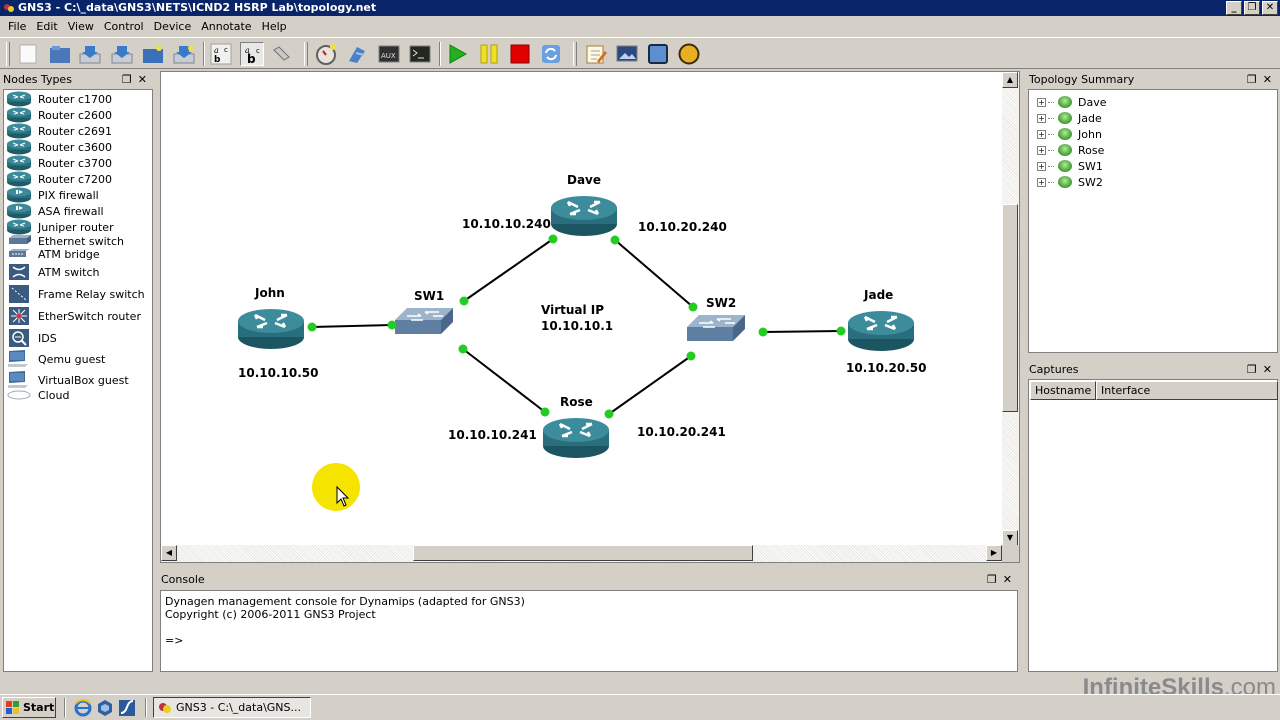 This screenshot has width=1280, height=720. What do you see at coordinates (46, 26) in the screenshot?
I see `menu-edit: Edit` at bounding box center [46, 26].